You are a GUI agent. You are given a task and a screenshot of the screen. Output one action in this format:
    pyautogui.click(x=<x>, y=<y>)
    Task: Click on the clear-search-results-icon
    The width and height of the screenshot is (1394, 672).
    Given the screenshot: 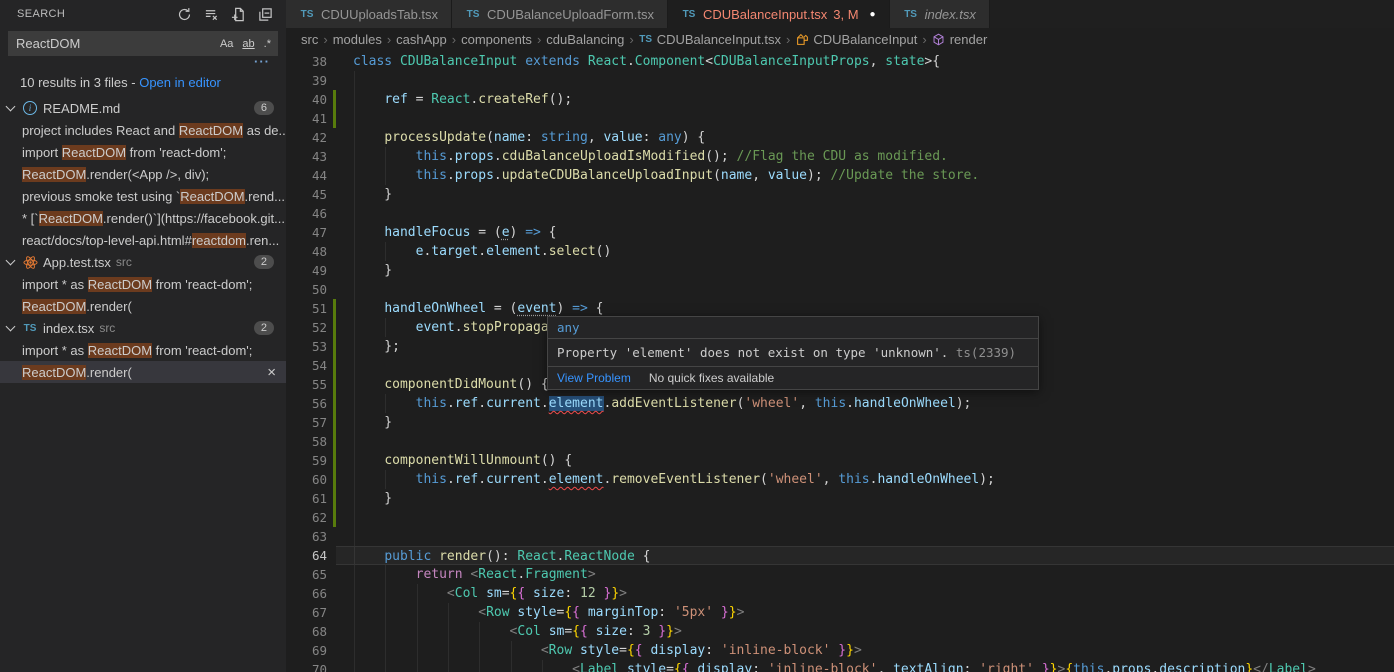 What is the action you would take?
    pyautogui.click(x=211, y=14)
    